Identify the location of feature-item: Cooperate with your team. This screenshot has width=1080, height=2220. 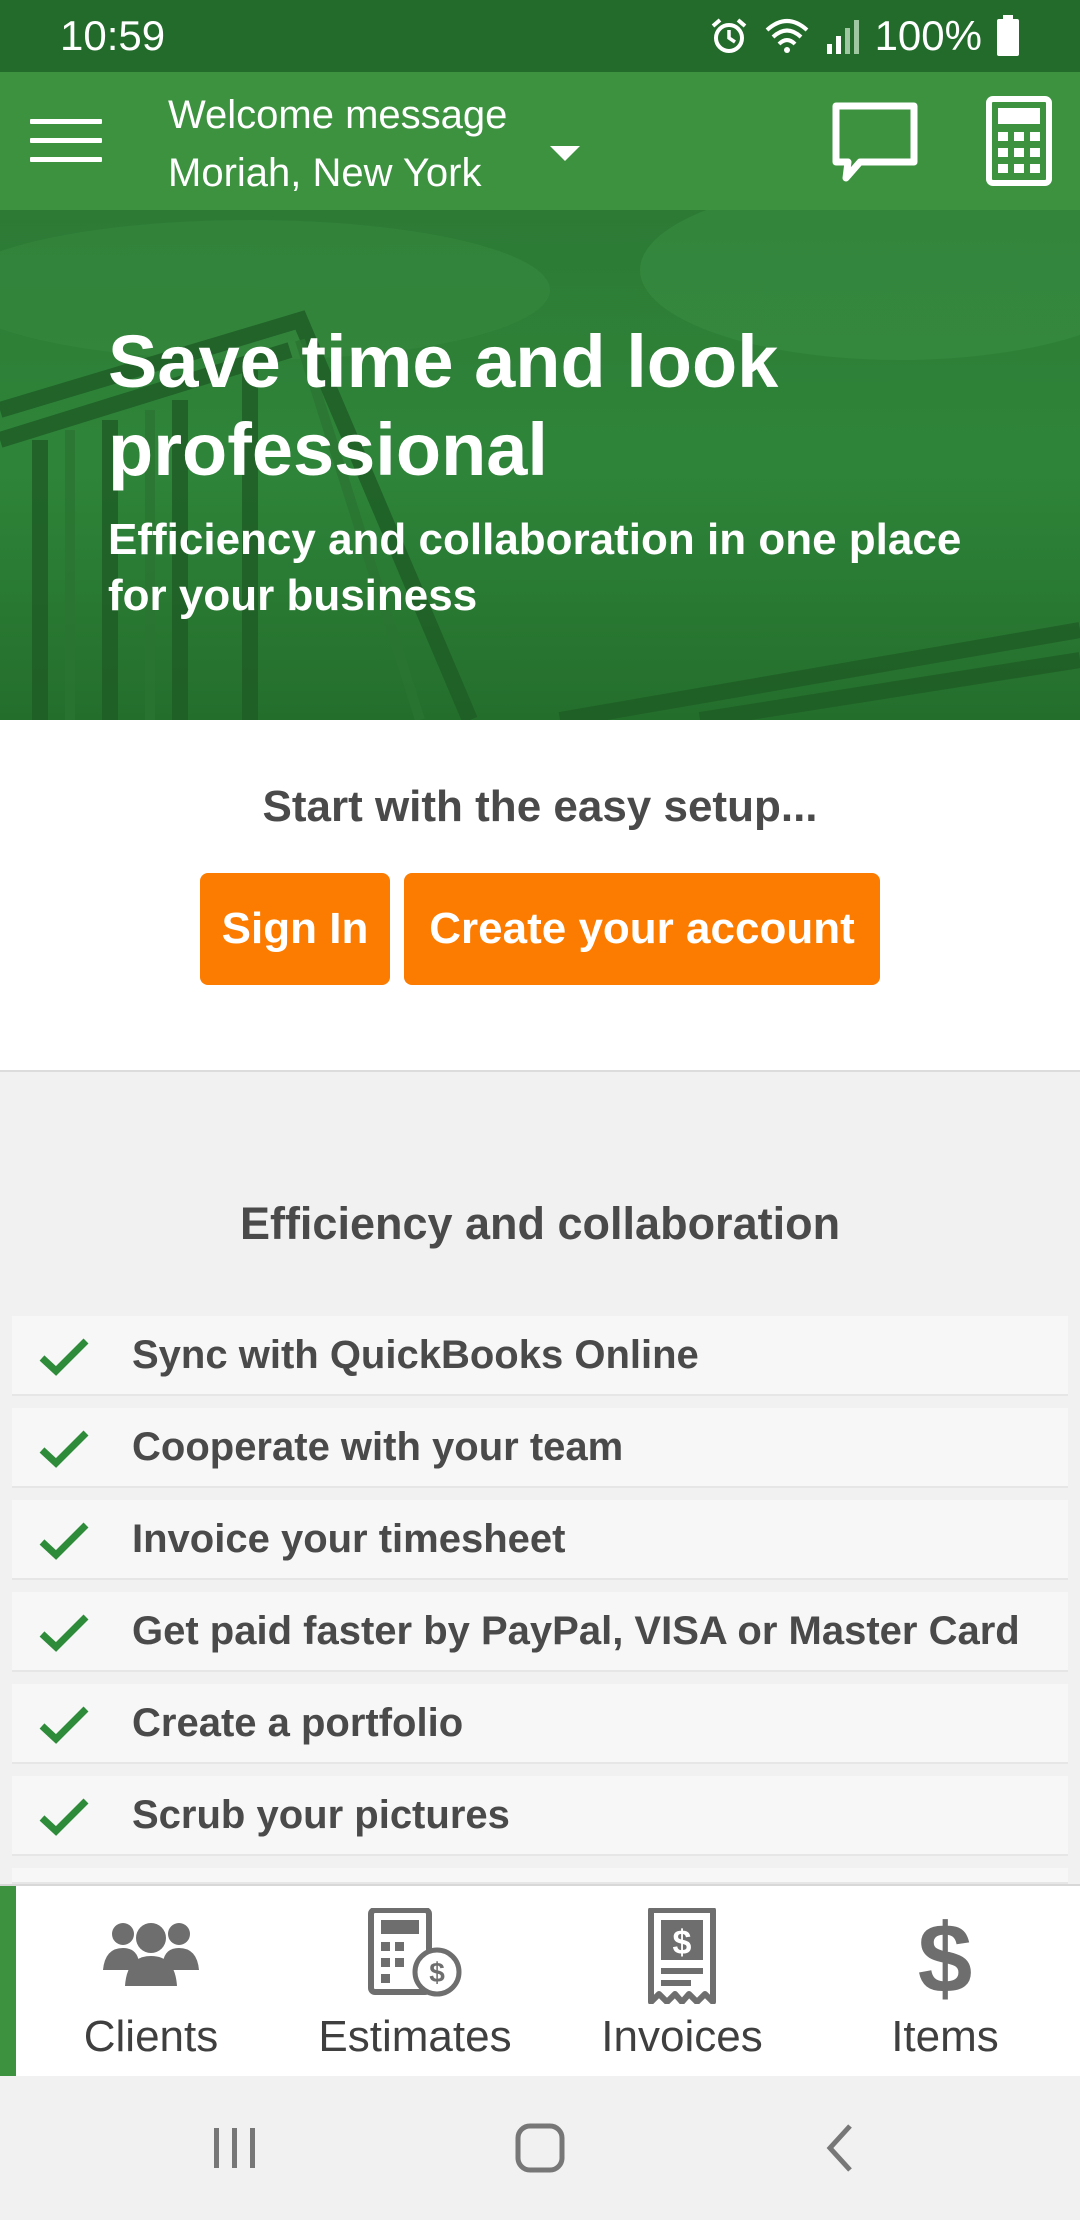
(540, 1448).